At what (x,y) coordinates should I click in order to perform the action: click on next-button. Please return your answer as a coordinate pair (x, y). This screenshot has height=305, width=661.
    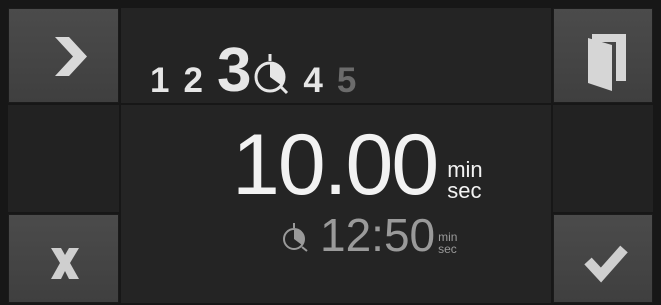
    Looking at the image, I should click on (63, 55).